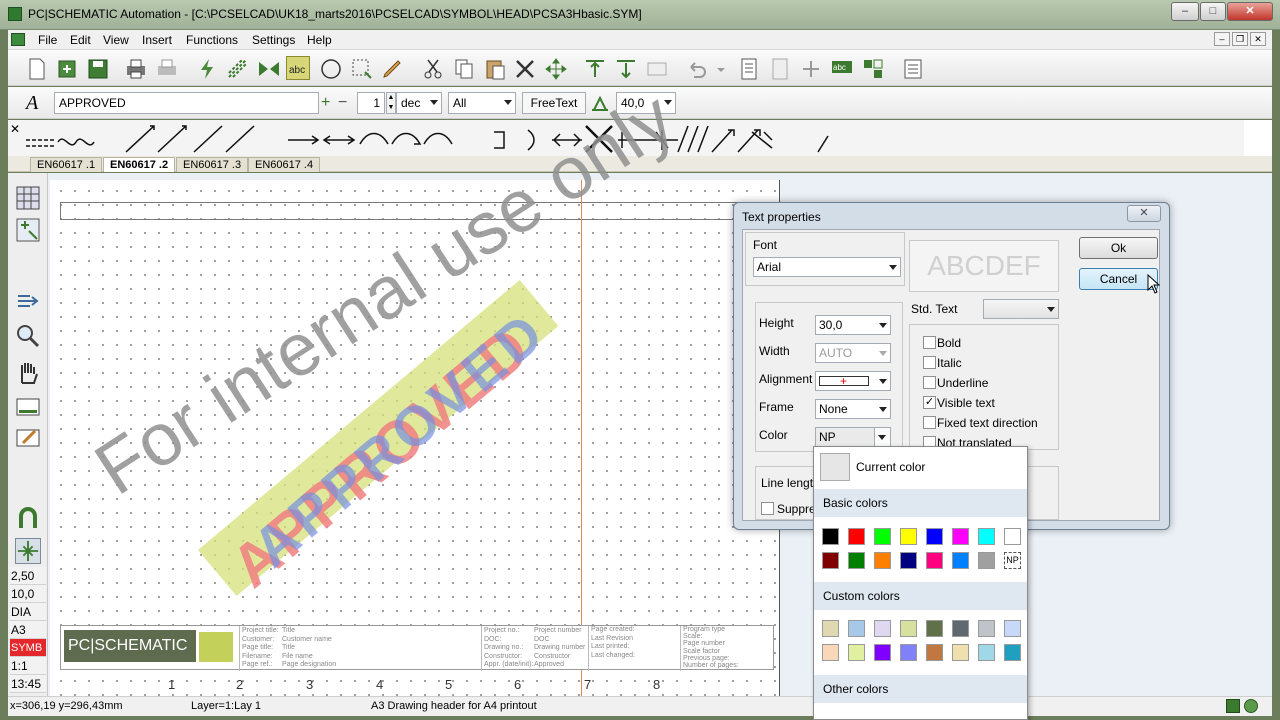 Image resolution: width=1280 pixels, height=720 pixels. Describe the element at coordinates (28, 648) in the screenshot. I see `symbol-mode-badge: SYMB` at that location.